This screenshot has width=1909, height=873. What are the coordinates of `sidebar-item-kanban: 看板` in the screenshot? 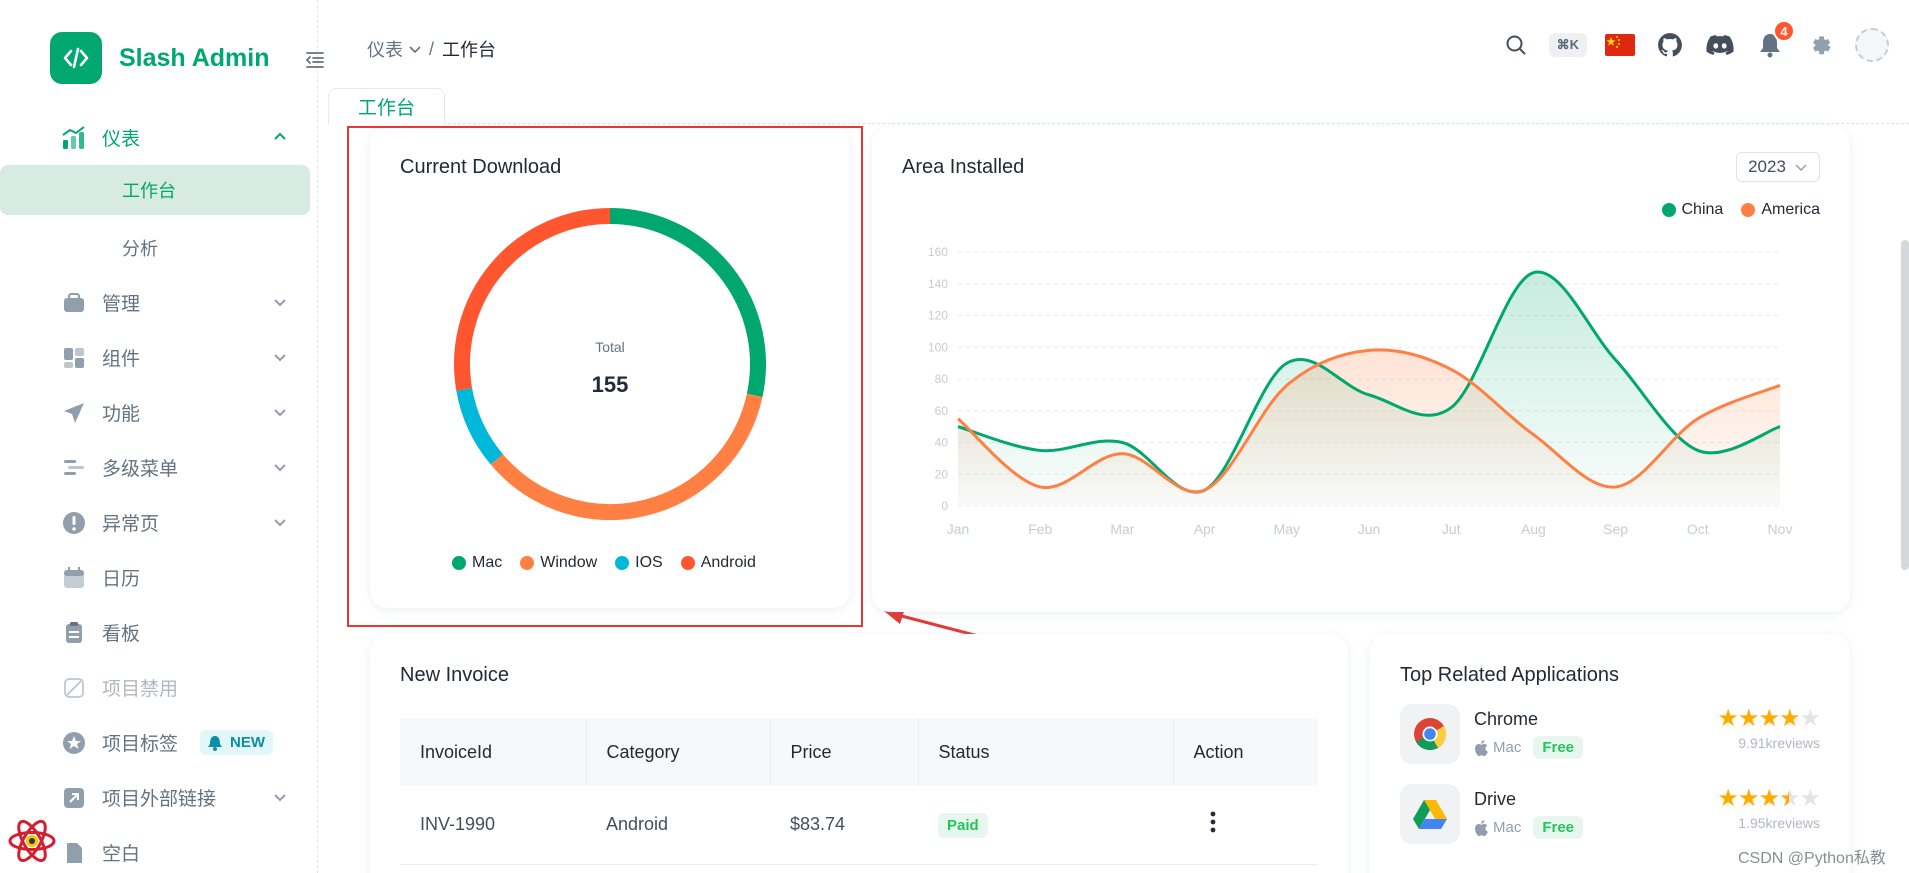 It's located at (159, 632).